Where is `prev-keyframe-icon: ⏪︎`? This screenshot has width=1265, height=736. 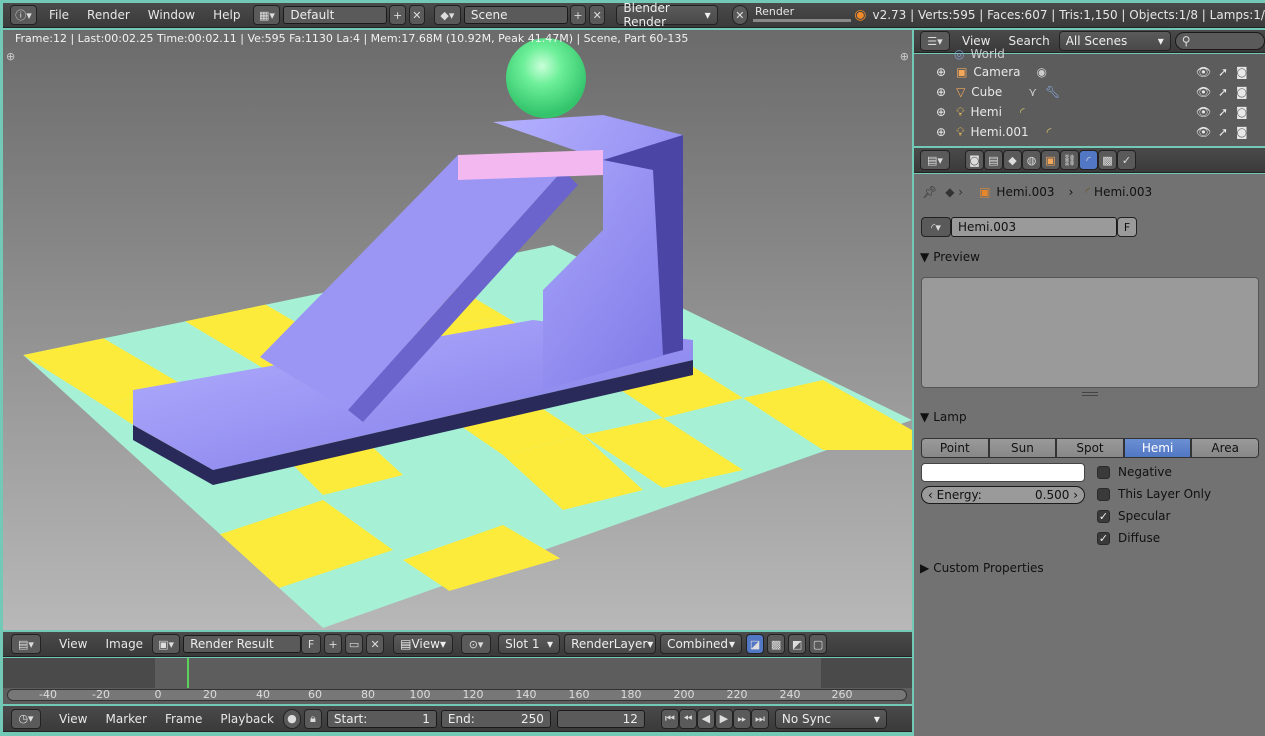
prev-keyframe-icon: ⏪︎ is located at coordinates (687, 718).